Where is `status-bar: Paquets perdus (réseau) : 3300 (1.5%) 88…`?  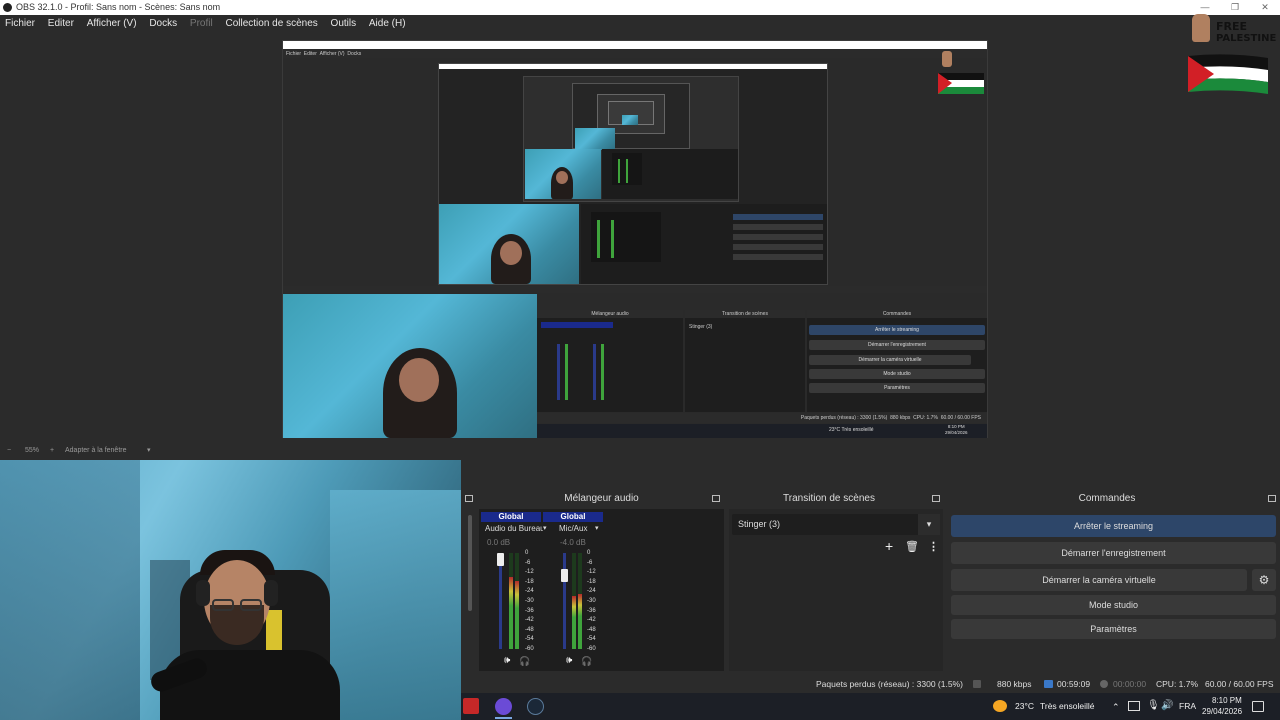 status-bar: Paquets perdus (réseau) : 3300 (1.5%) 88… is located at coordinates (870, 684).